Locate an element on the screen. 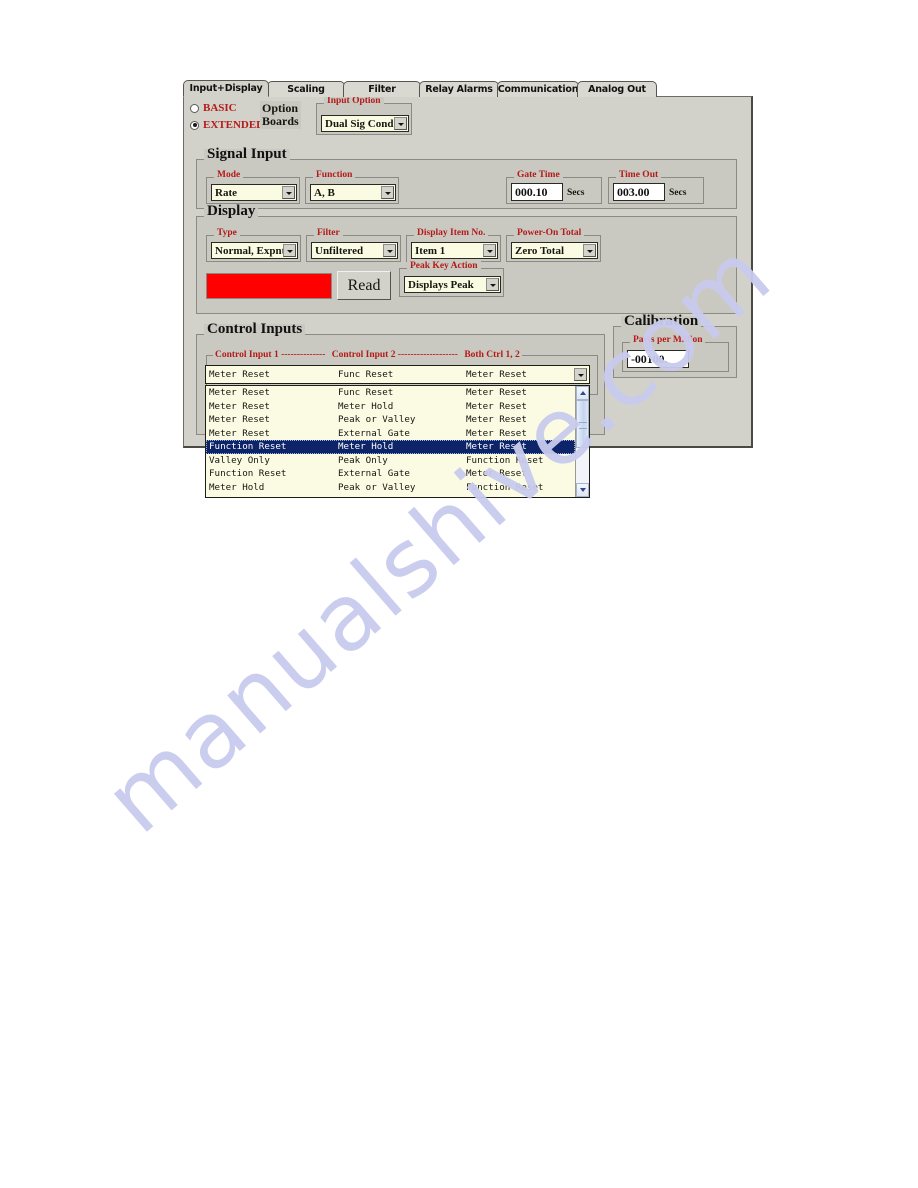  read-button: Read is located at coordinates (364, 285).